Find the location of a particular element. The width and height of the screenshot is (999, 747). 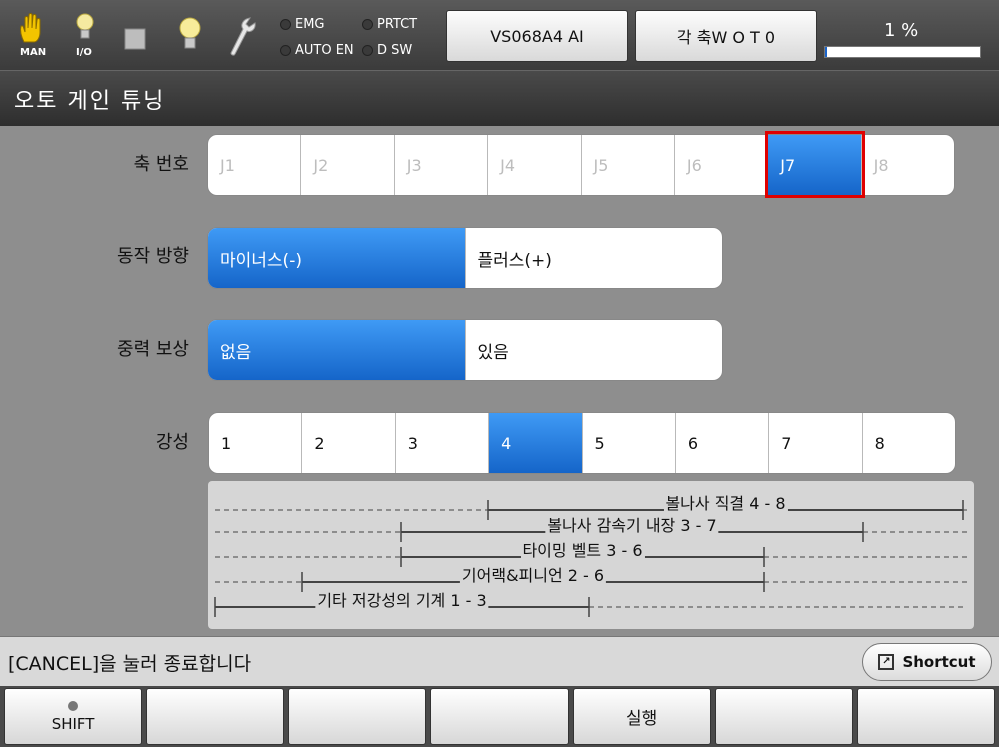

guide-range-label-5: 기타 저강성의 기계 1 - 3 is located at coordinates (402, 599).